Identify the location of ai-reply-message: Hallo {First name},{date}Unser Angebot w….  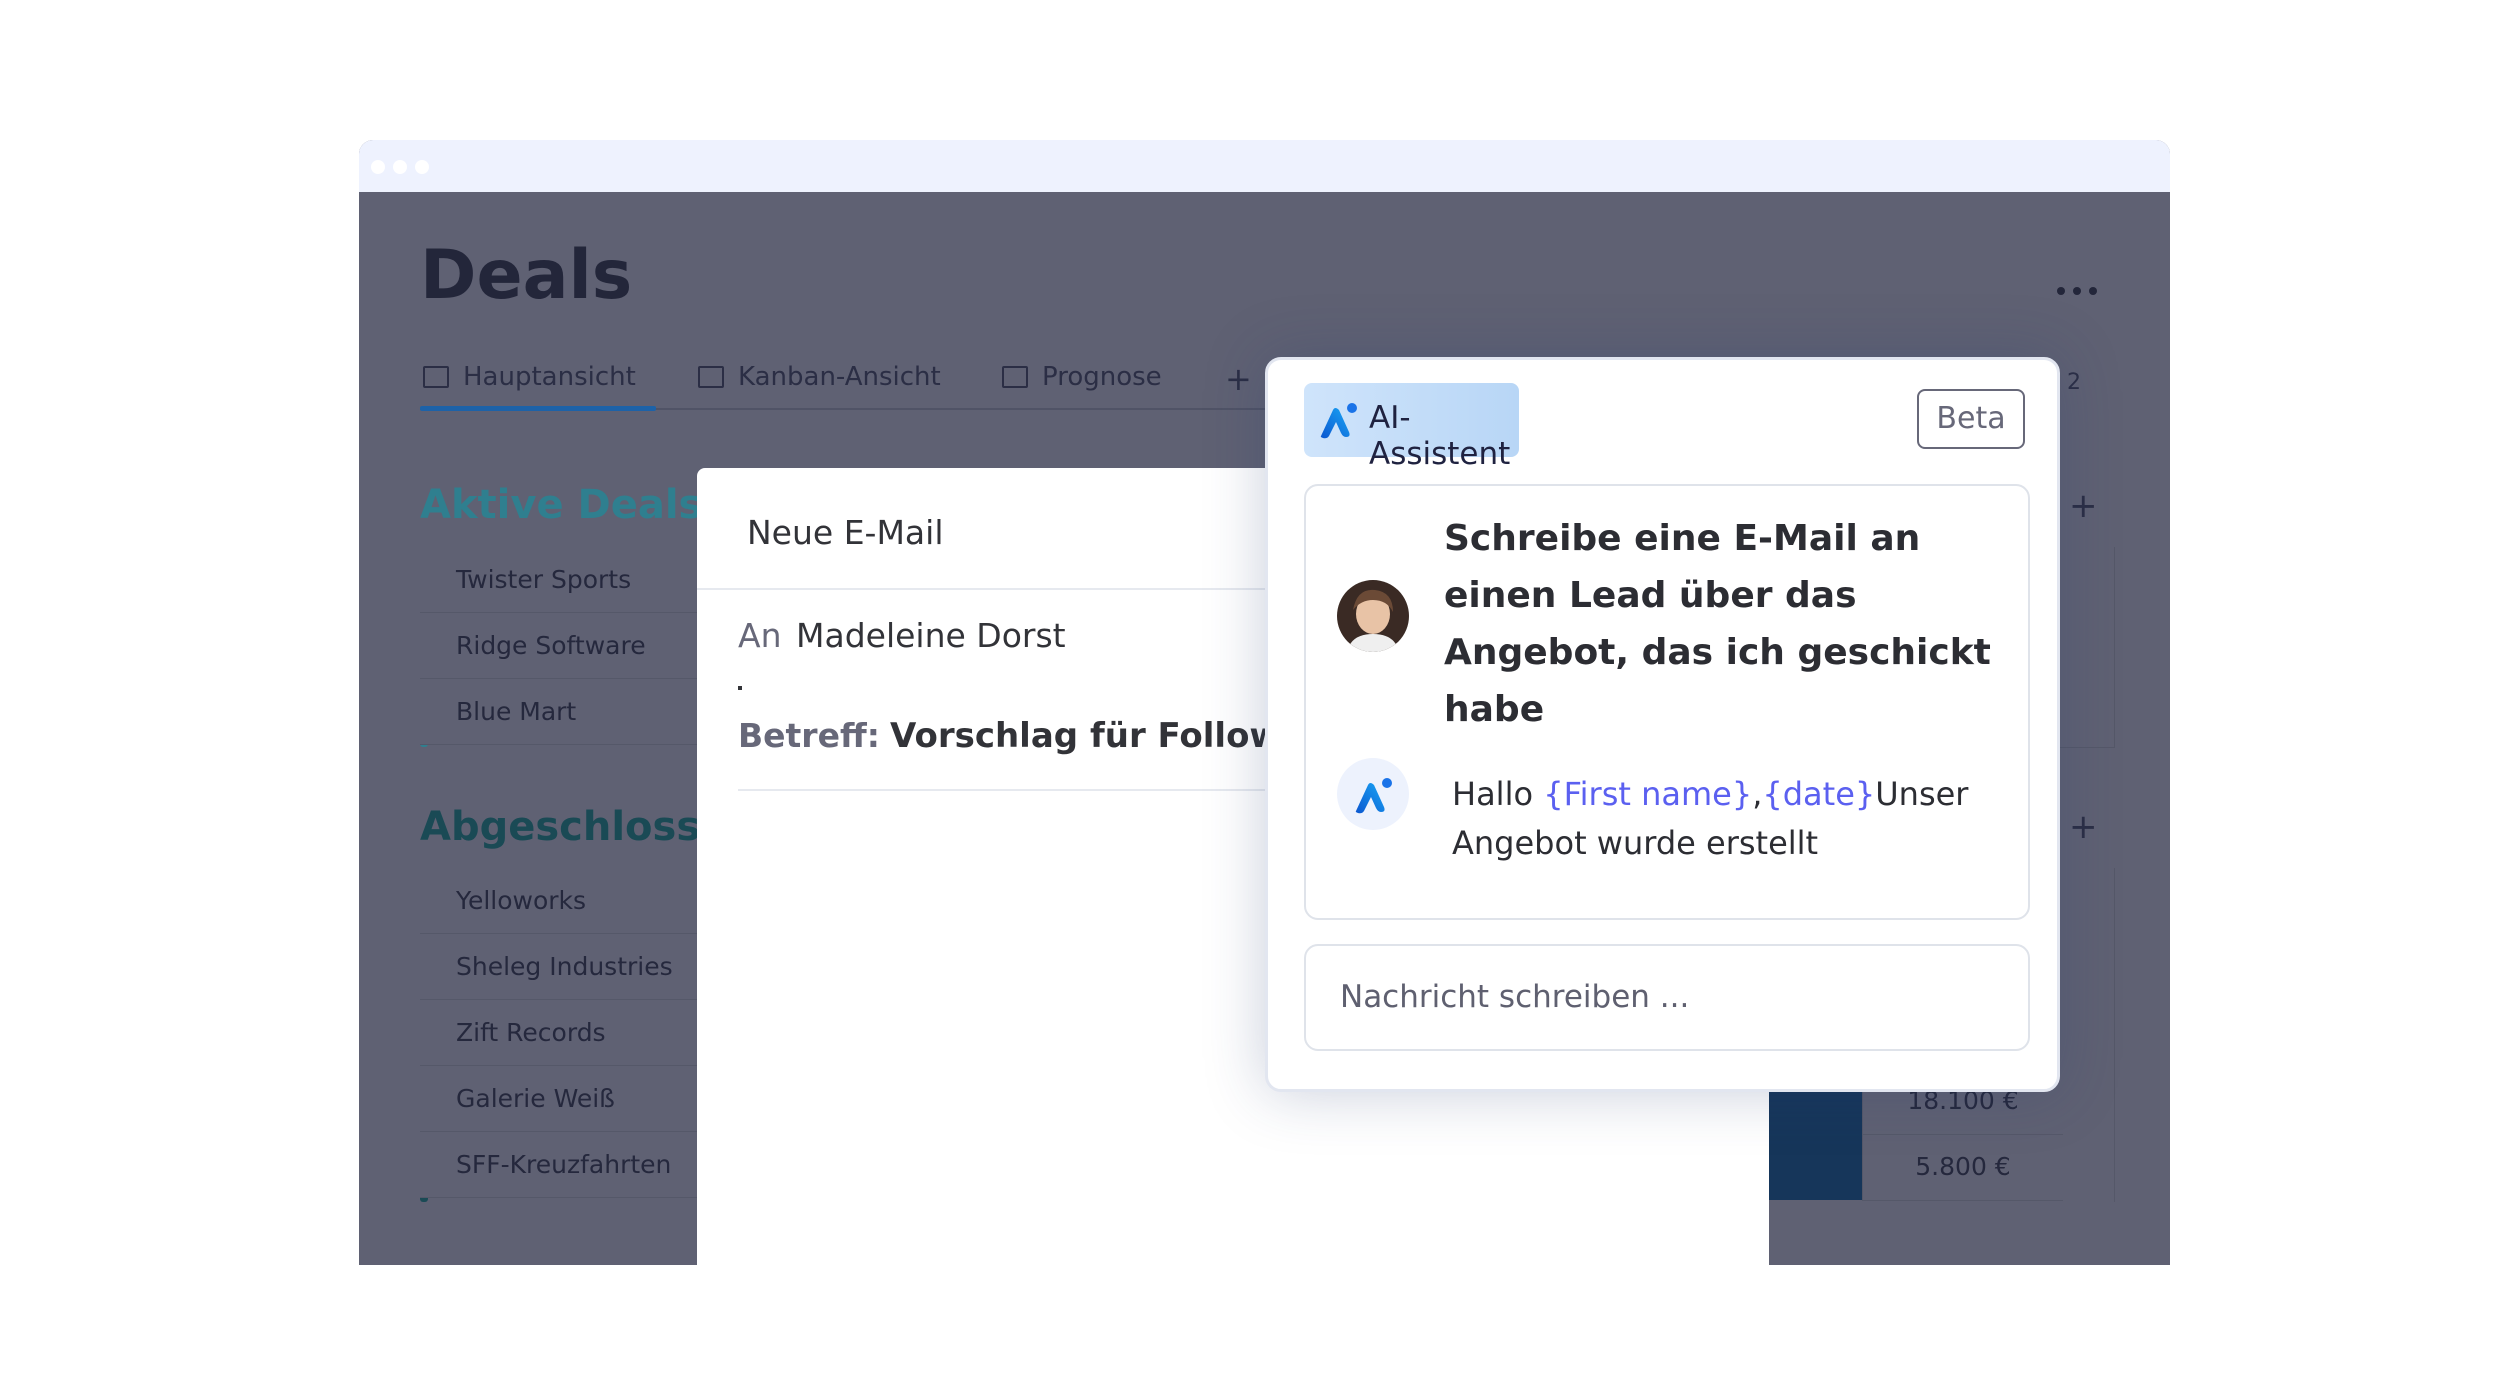
(1722, 819).